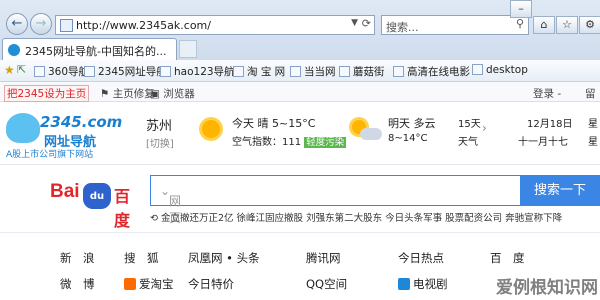 The image size is (600, 300). What do you see at coordinates (567, 25) in the screenshot?
I see `favorites-star-icon: ☆` at bounding box center [567, 25].